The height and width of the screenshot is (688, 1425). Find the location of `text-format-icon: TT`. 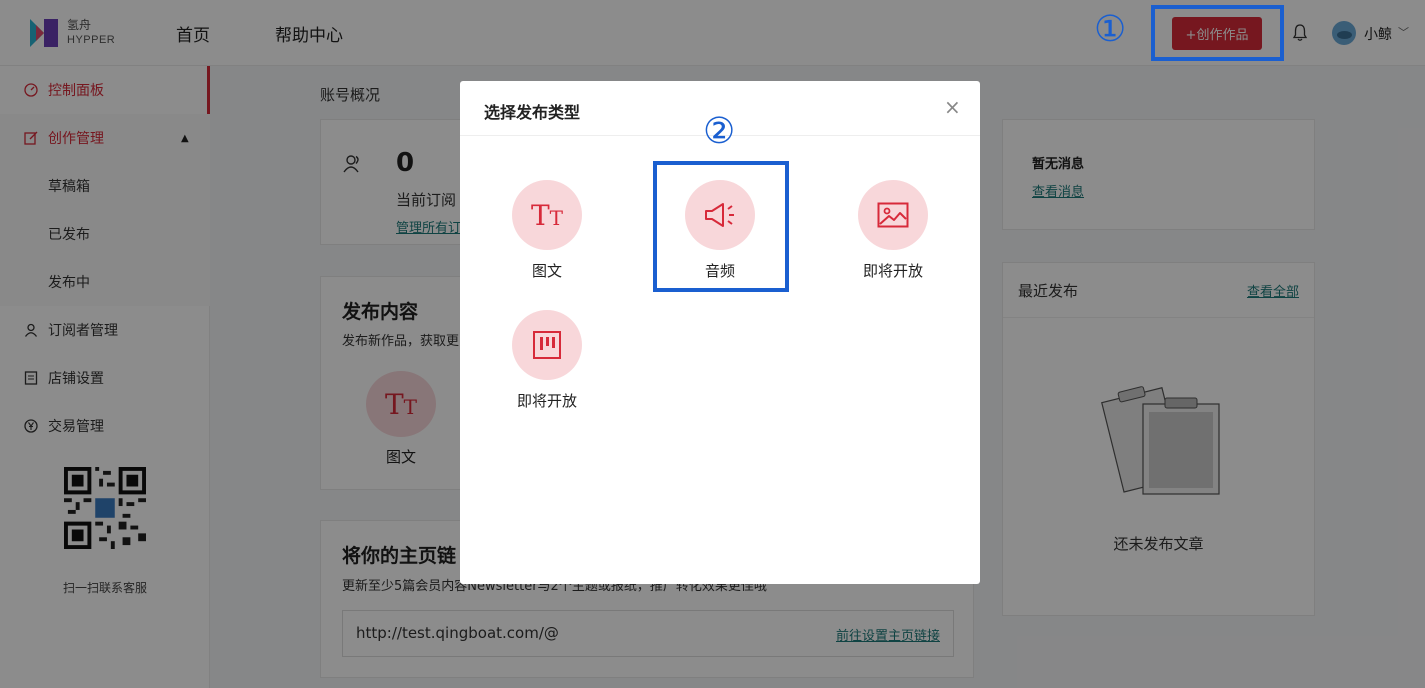

text-format-icon: TT is located at coordinates (547, 215).